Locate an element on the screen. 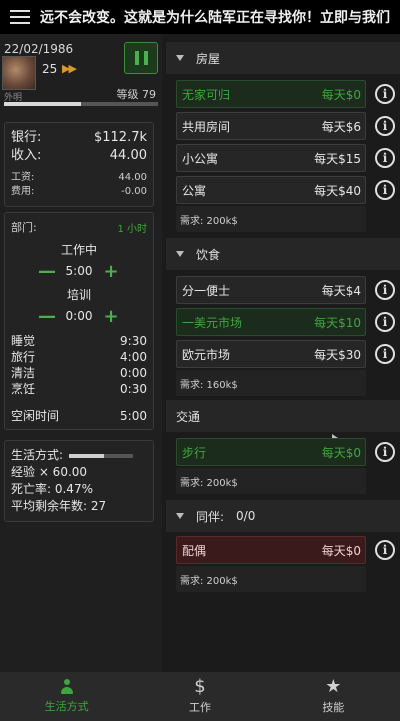 The height and width of the screenshot is (721, 400). lifestyle-bar-fill is located at coordinates (87, 455).